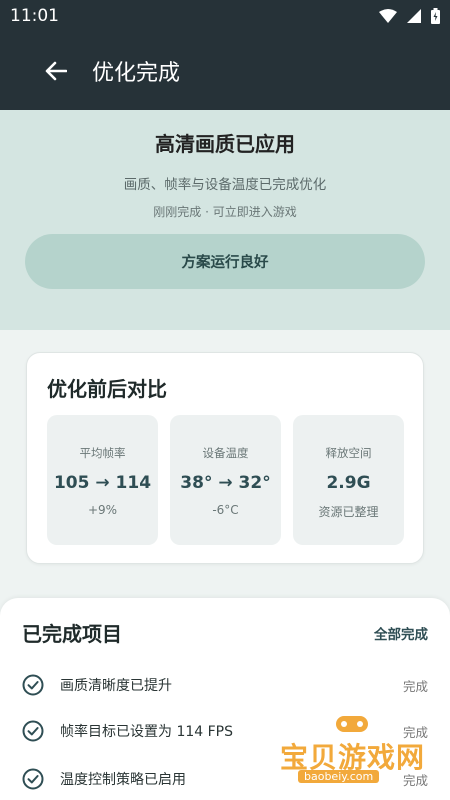 Image resolution: width=450 pixels, height=800 pixels. I want to click on back-button, so click(56, 71).